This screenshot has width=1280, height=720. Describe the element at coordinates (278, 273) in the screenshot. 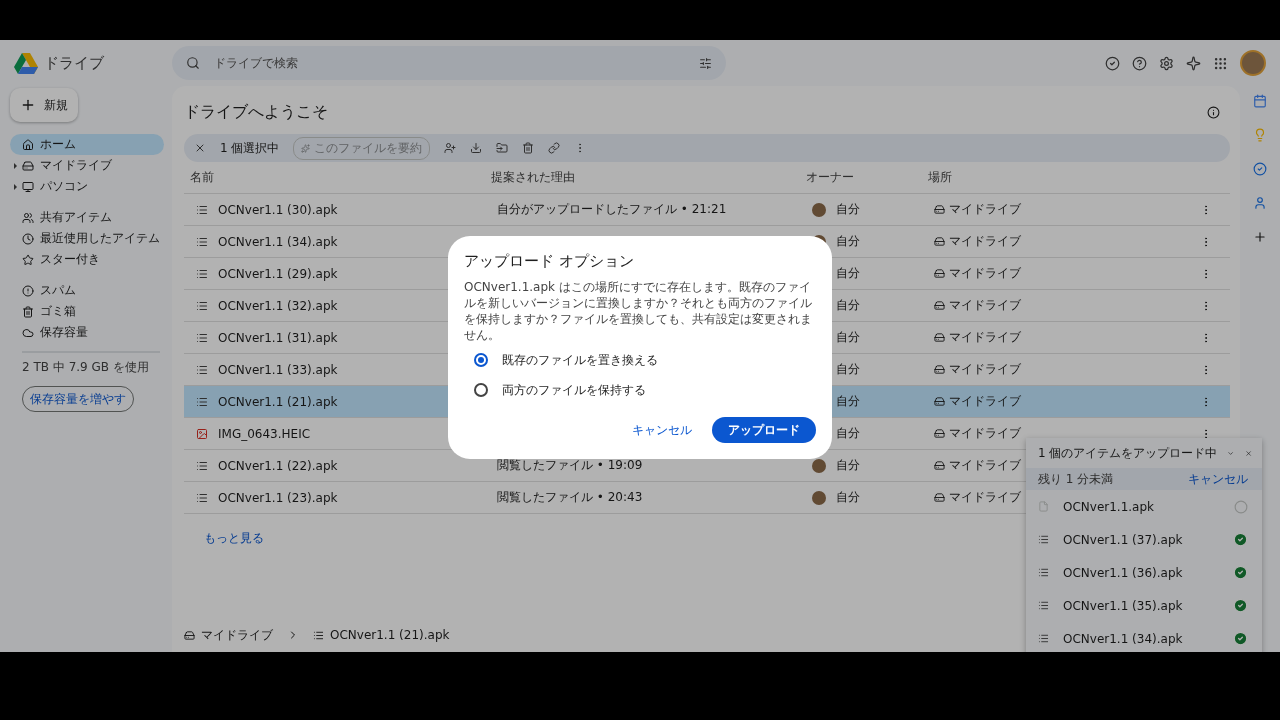

I see `file-name: OCNver1.1 (29).apk` at that location.